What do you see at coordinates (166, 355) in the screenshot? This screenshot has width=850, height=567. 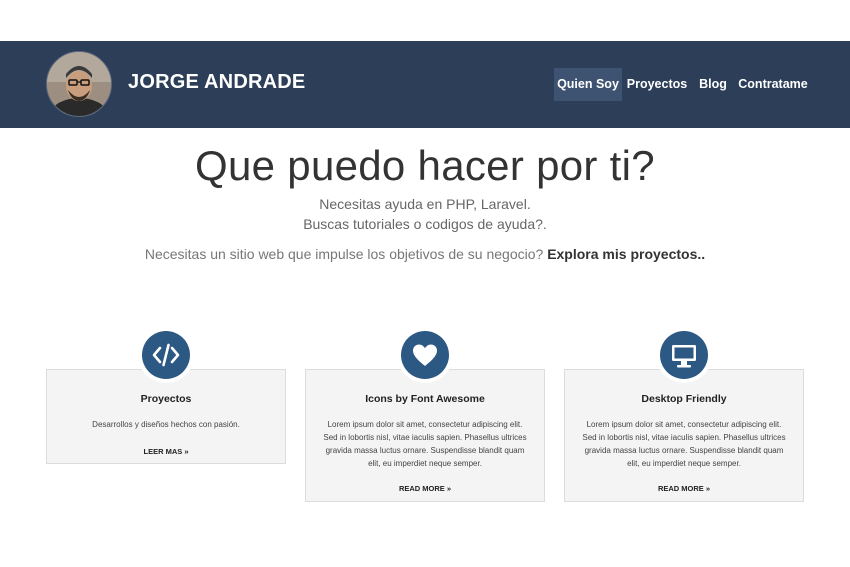 I see `code-icon` at bounding box center [166, 355].